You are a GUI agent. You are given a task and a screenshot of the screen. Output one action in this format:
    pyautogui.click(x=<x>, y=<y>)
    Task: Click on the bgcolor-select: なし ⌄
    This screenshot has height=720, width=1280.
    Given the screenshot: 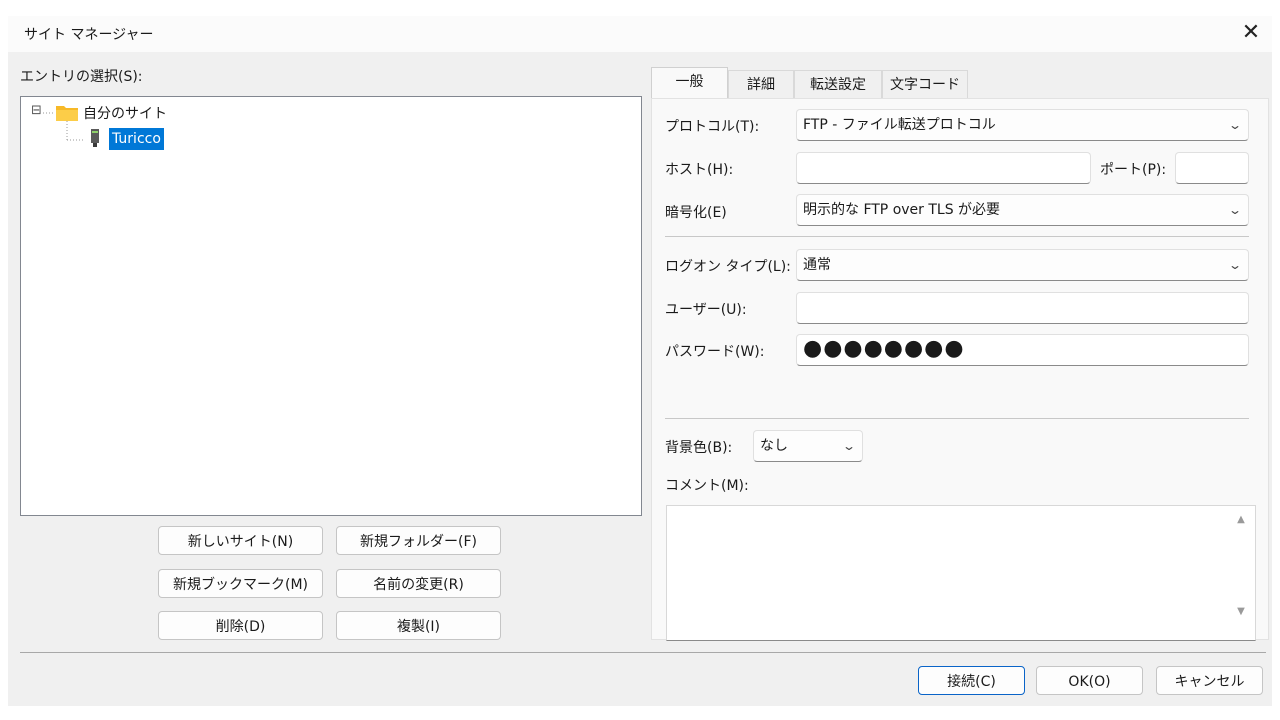 What is the action you would take?
    pyautogui.click(x=808, y=446)
    